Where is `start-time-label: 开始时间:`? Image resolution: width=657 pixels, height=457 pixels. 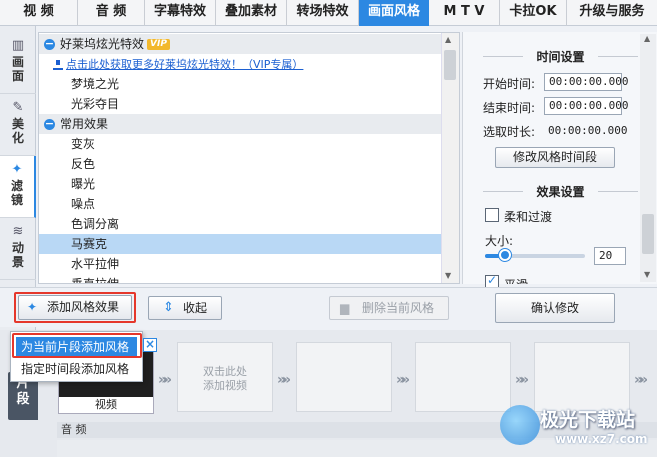 start-time-label: 开始时间: is located at coordinates (509, 84).